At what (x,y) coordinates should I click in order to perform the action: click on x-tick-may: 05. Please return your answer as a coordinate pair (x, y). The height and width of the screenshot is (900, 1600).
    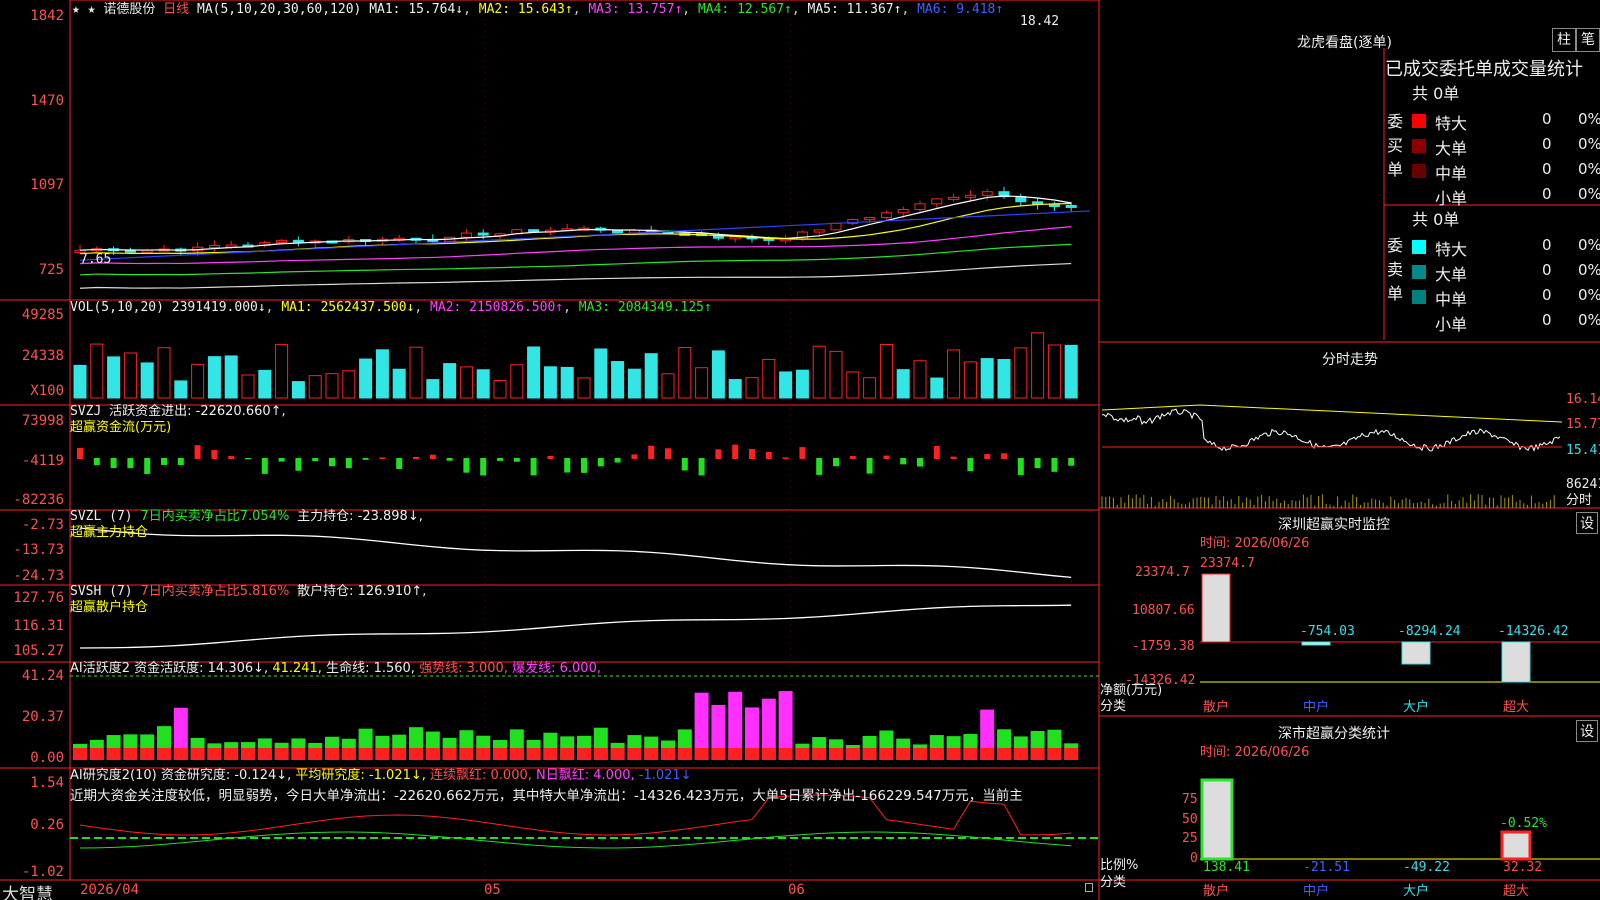
    Looking at the image, I should click on (492, 890).